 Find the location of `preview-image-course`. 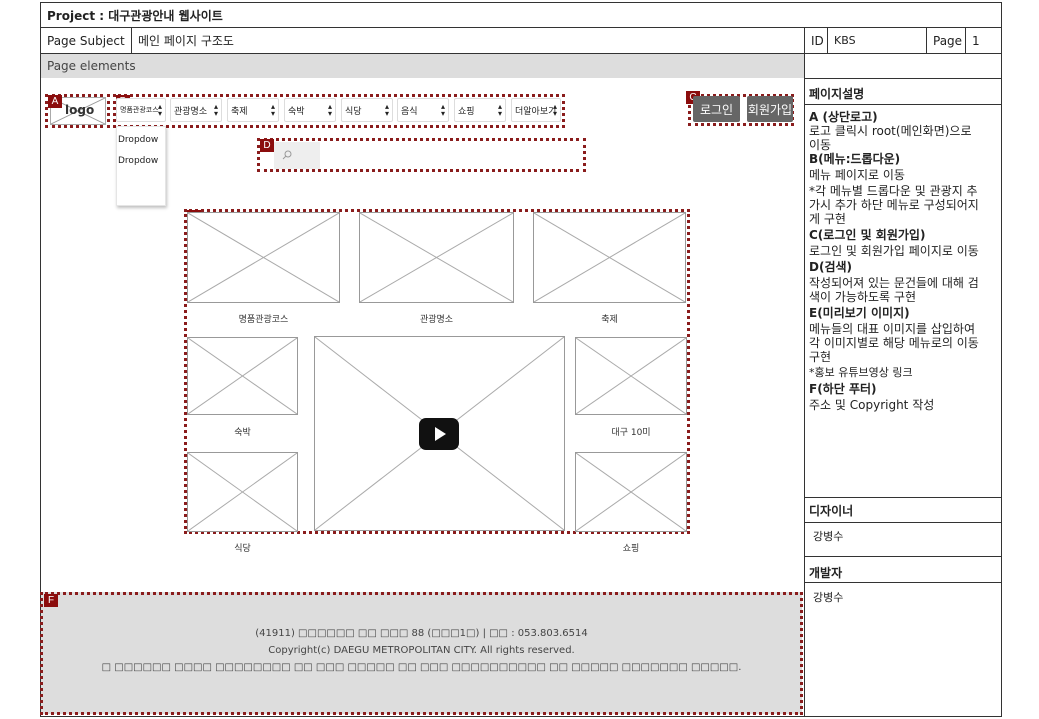

preview-image-course is located at coordinates (263, 257).